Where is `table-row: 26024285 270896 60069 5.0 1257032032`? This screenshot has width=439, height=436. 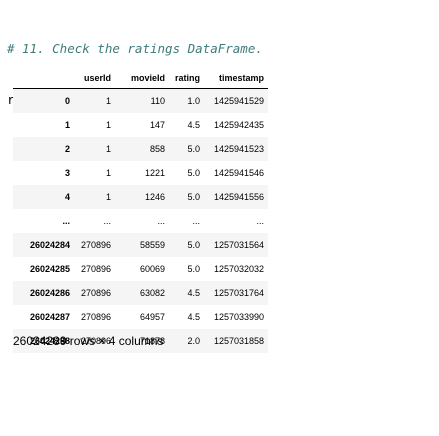
table-row: 26024285 270896 60069 5.0 1257032032 is located at coordinates (140, 269).